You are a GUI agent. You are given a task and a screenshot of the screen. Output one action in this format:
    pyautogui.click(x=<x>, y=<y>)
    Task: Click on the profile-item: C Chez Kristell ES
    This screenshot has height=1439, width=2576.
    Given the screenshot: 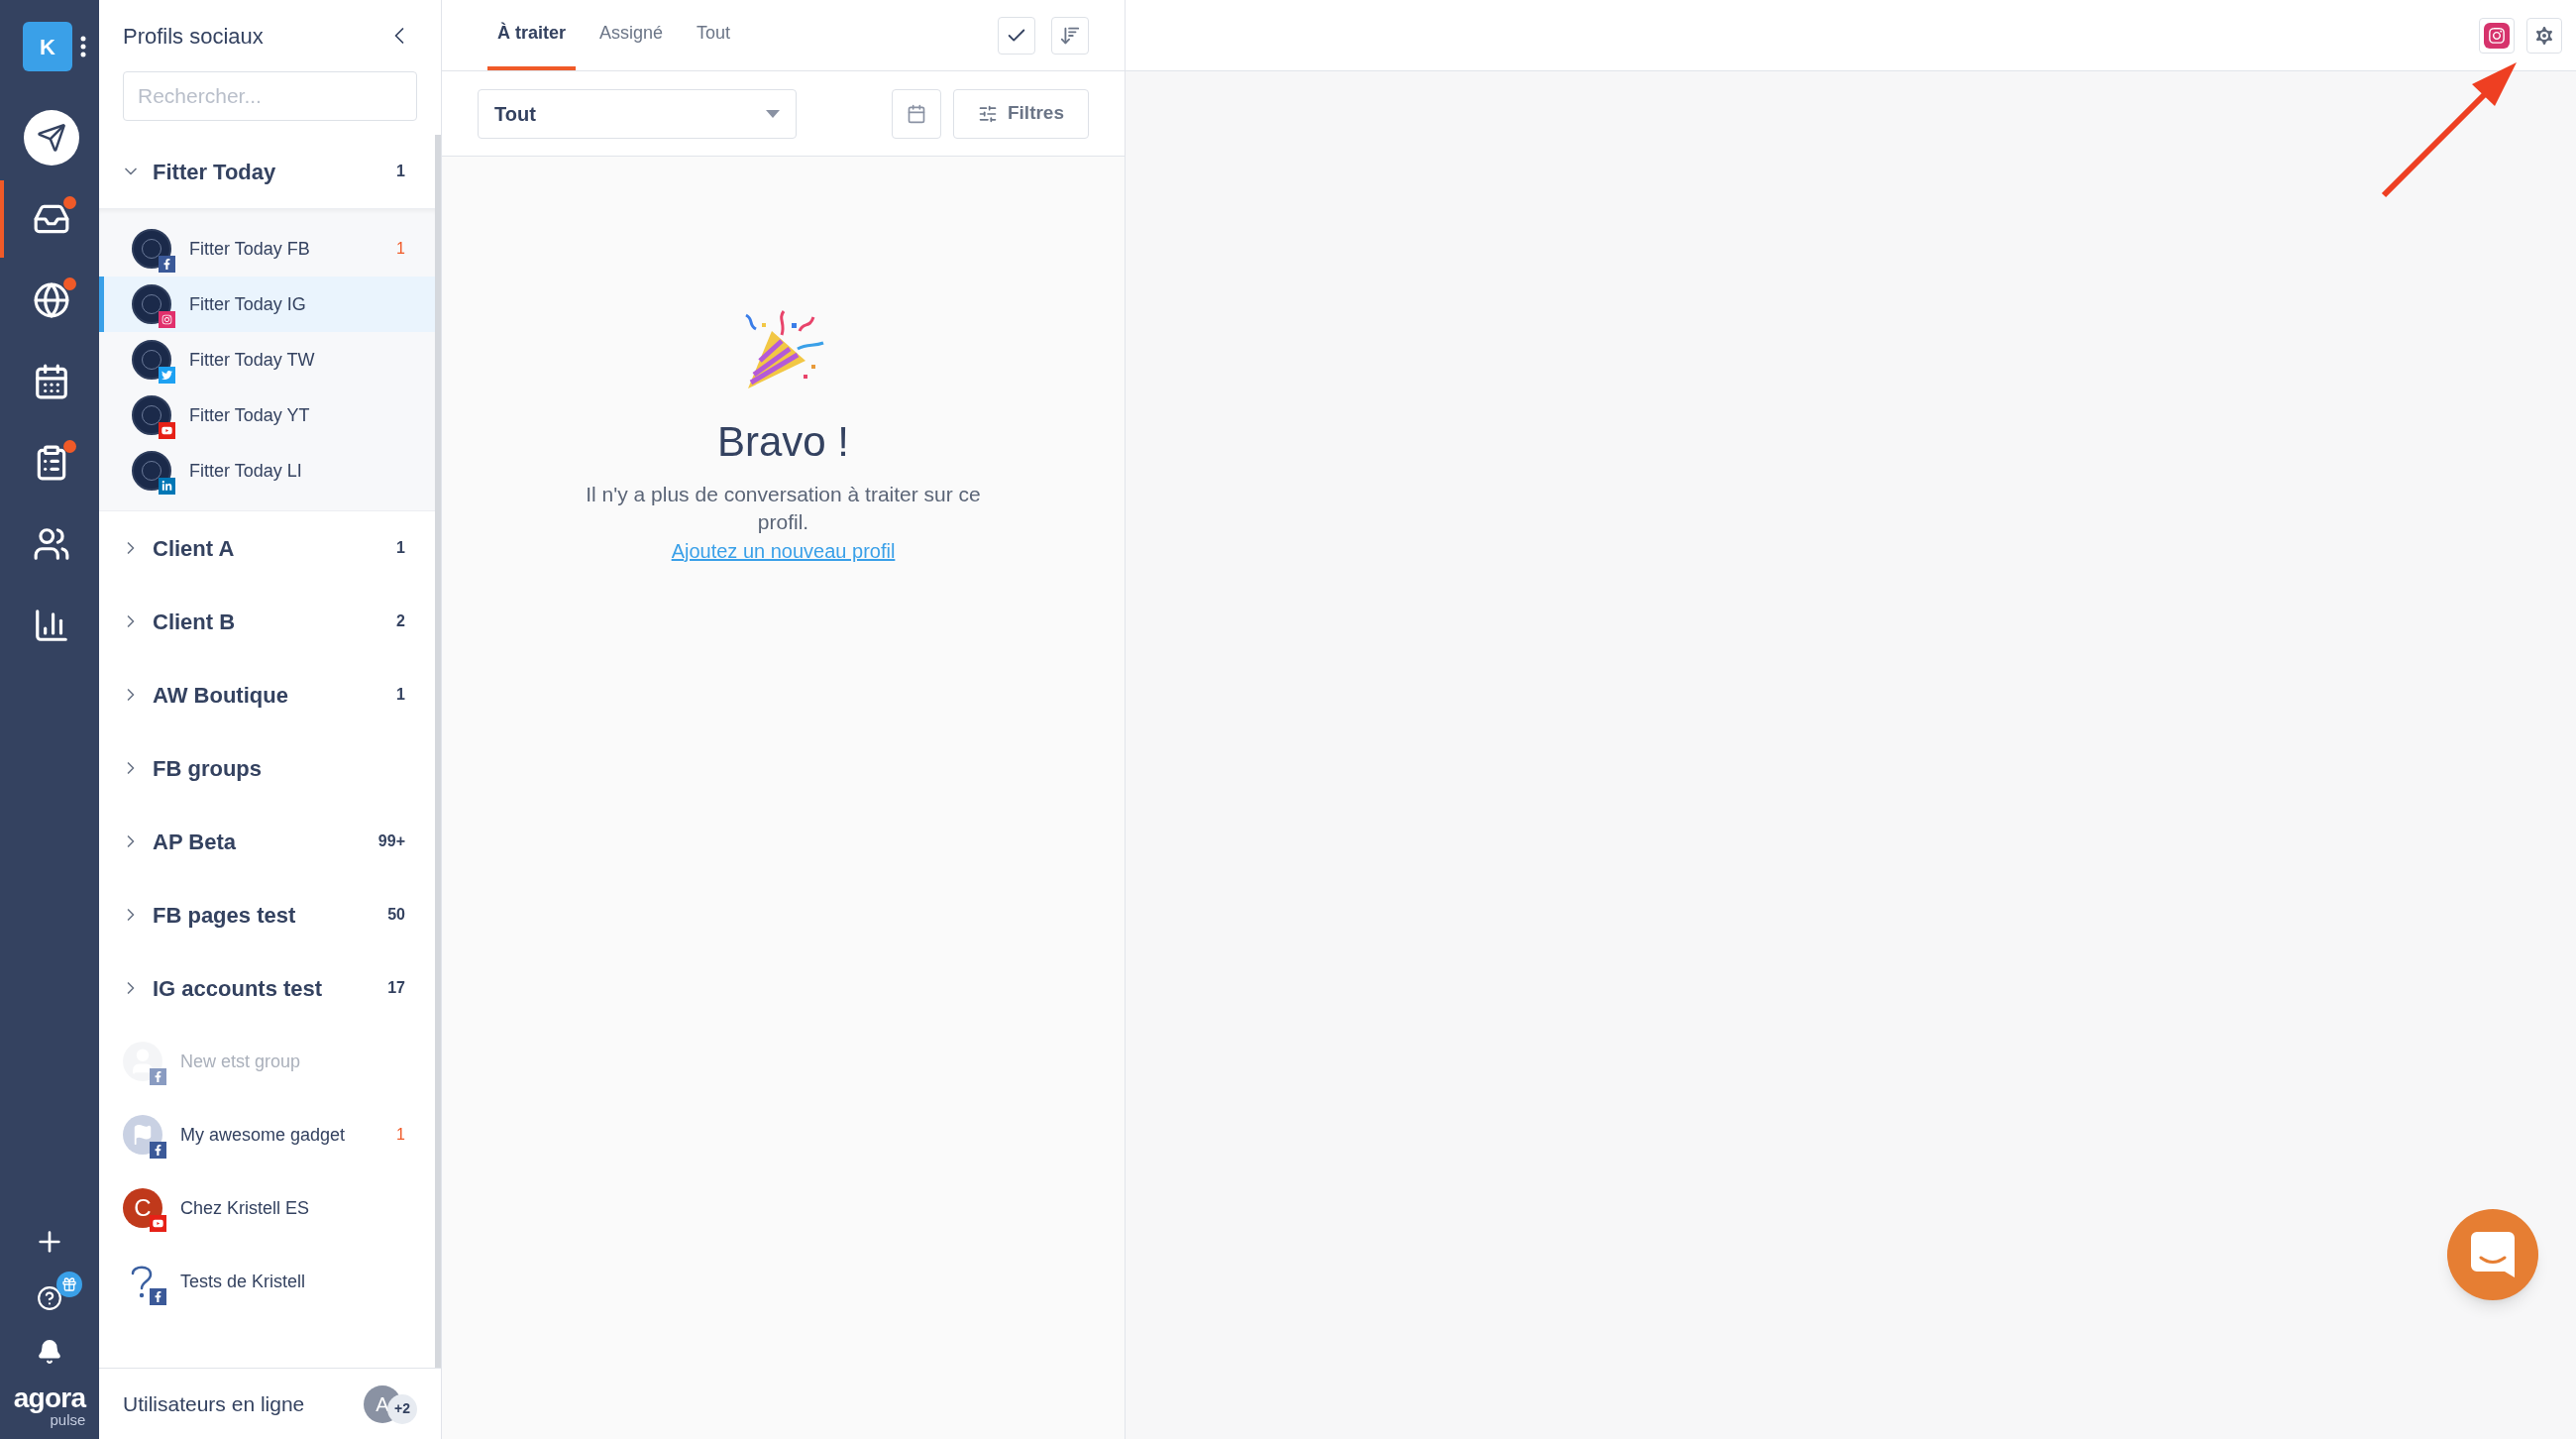 What is the action you would take?
    pyautogui.click(x=267, y=1208)
    